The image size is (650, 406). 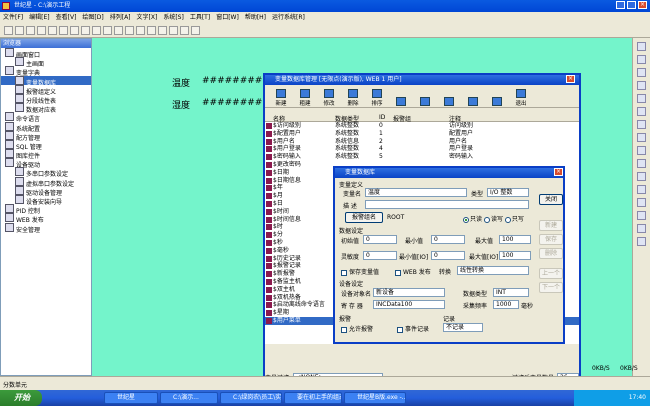 What do you see at coordinates (46, 127) in the screenshot?
I see `tree-item-system-config: 系统配置` at bounding box center [46, 127].